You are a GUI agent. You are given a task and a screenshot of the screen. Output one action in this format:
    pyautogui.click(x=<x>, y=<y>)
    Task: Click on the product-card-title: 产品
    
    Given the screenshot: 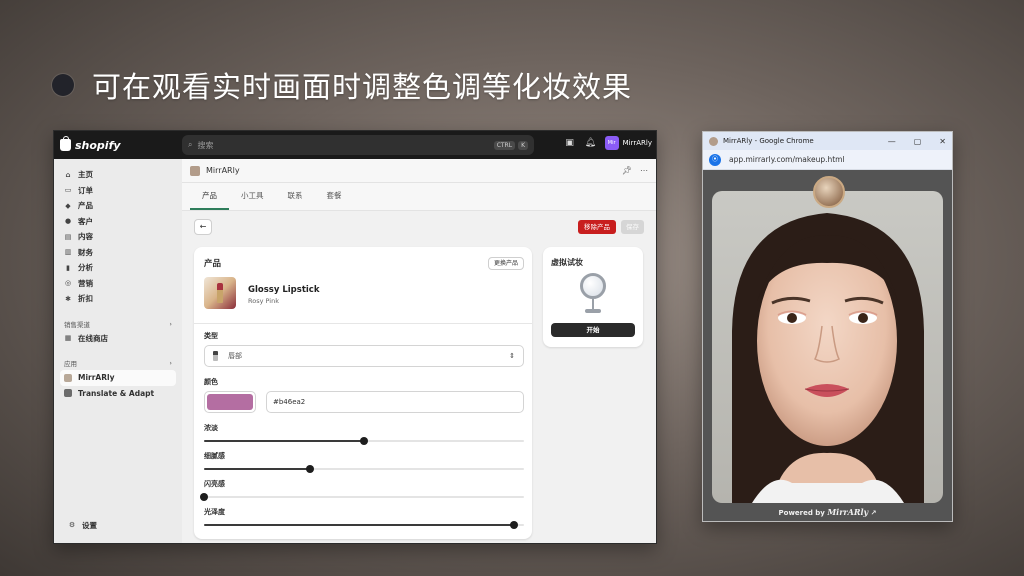 What is the action you would take?
    pyautogui.click(x=213, y=264)
    